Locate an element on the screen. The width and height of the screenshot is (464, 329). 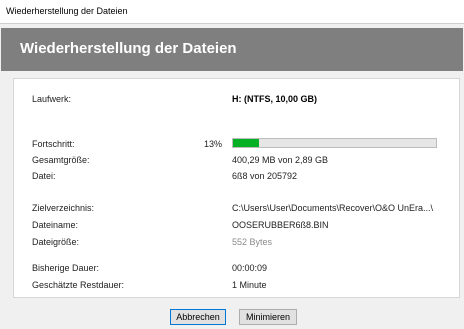
total-size-value: 400,29 MB von 2,89 GB is located at coordinates (280, 160).